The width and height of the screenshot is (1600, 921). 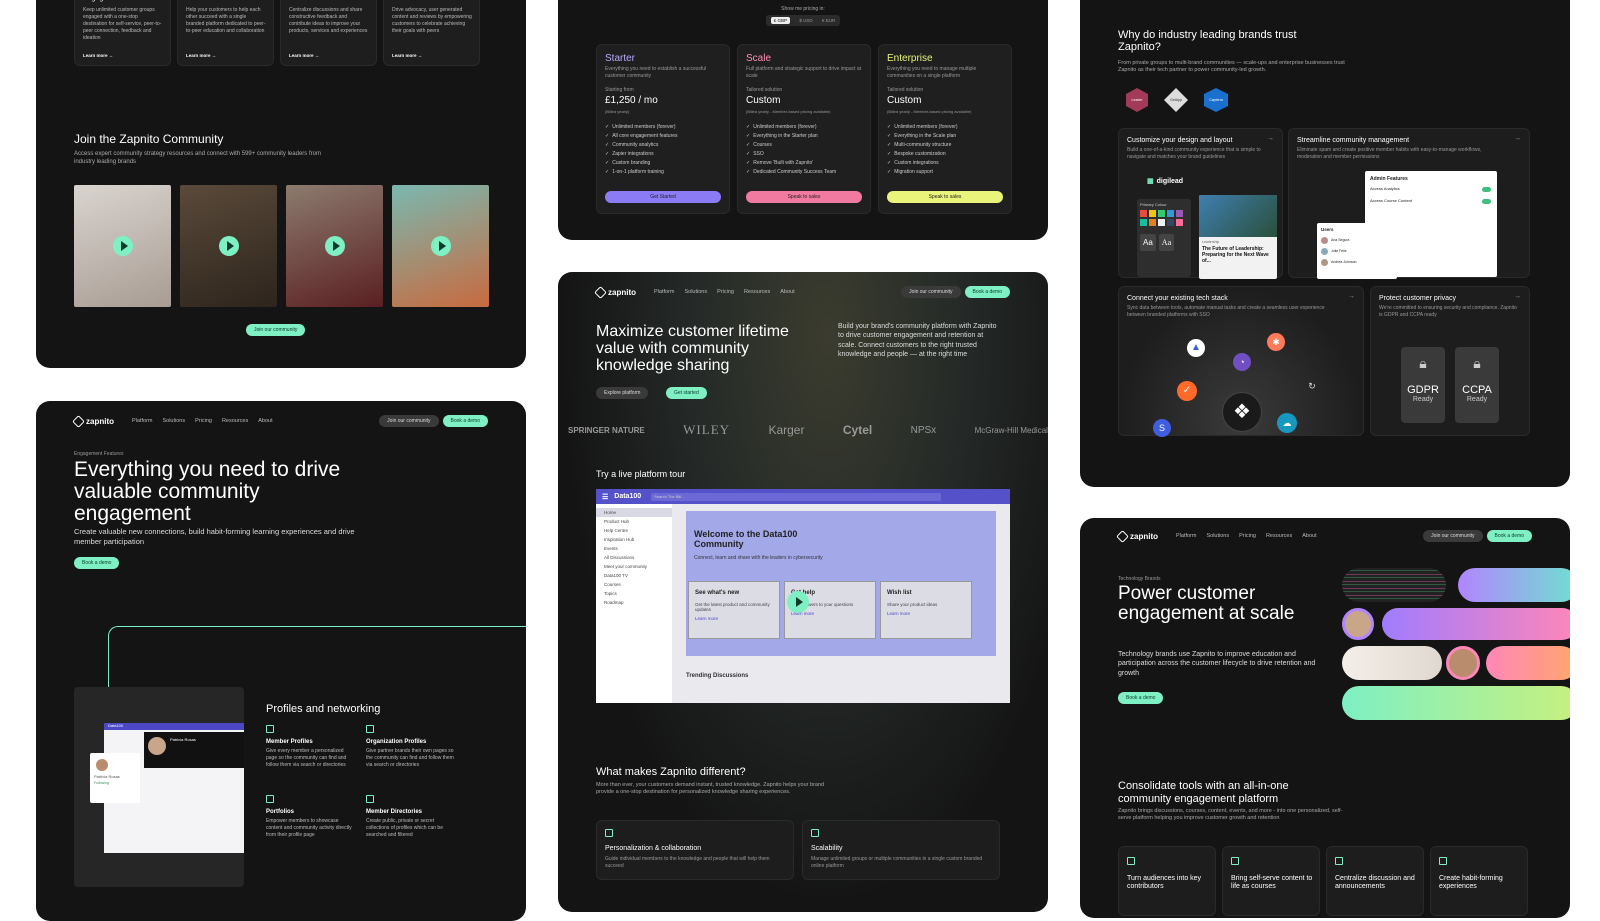 What do you see at coordinates (828, 20) in the screenshot?
I see `currency-eur: € EUR` at bounding box center [828, 20].